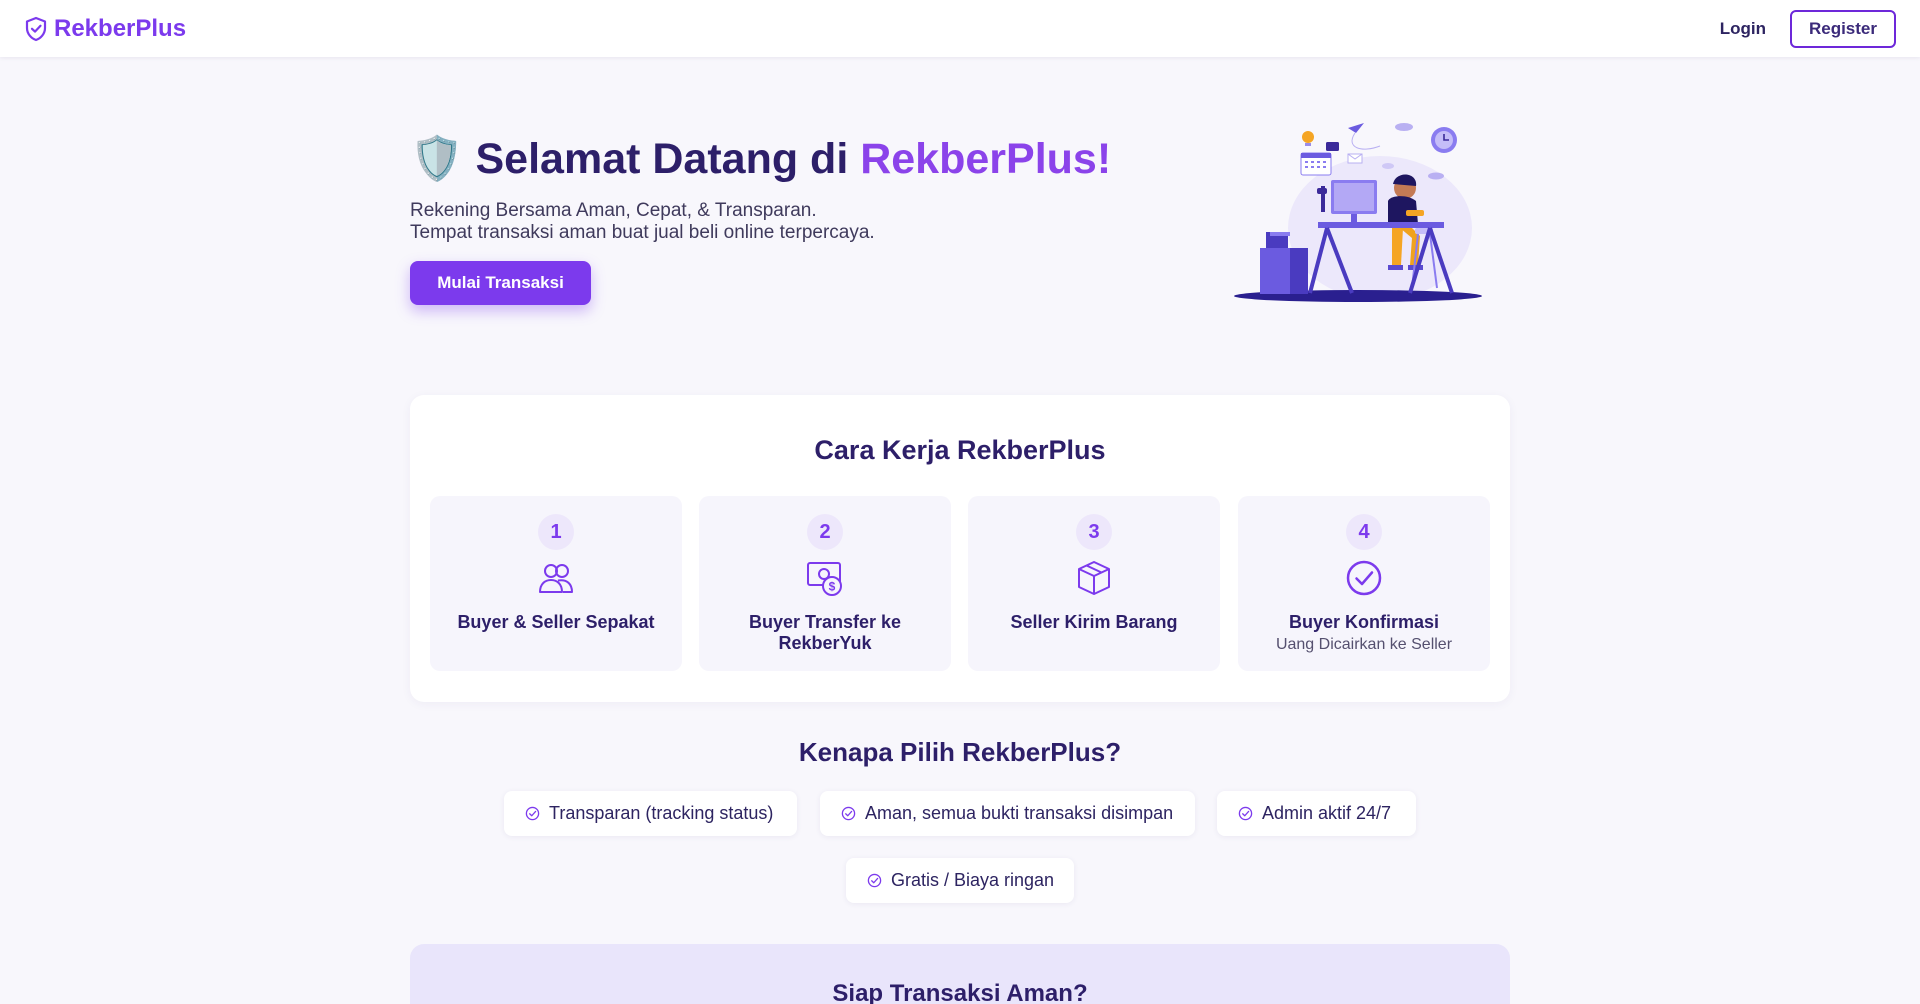  I want to click on box-icon, so click(1094, 578).